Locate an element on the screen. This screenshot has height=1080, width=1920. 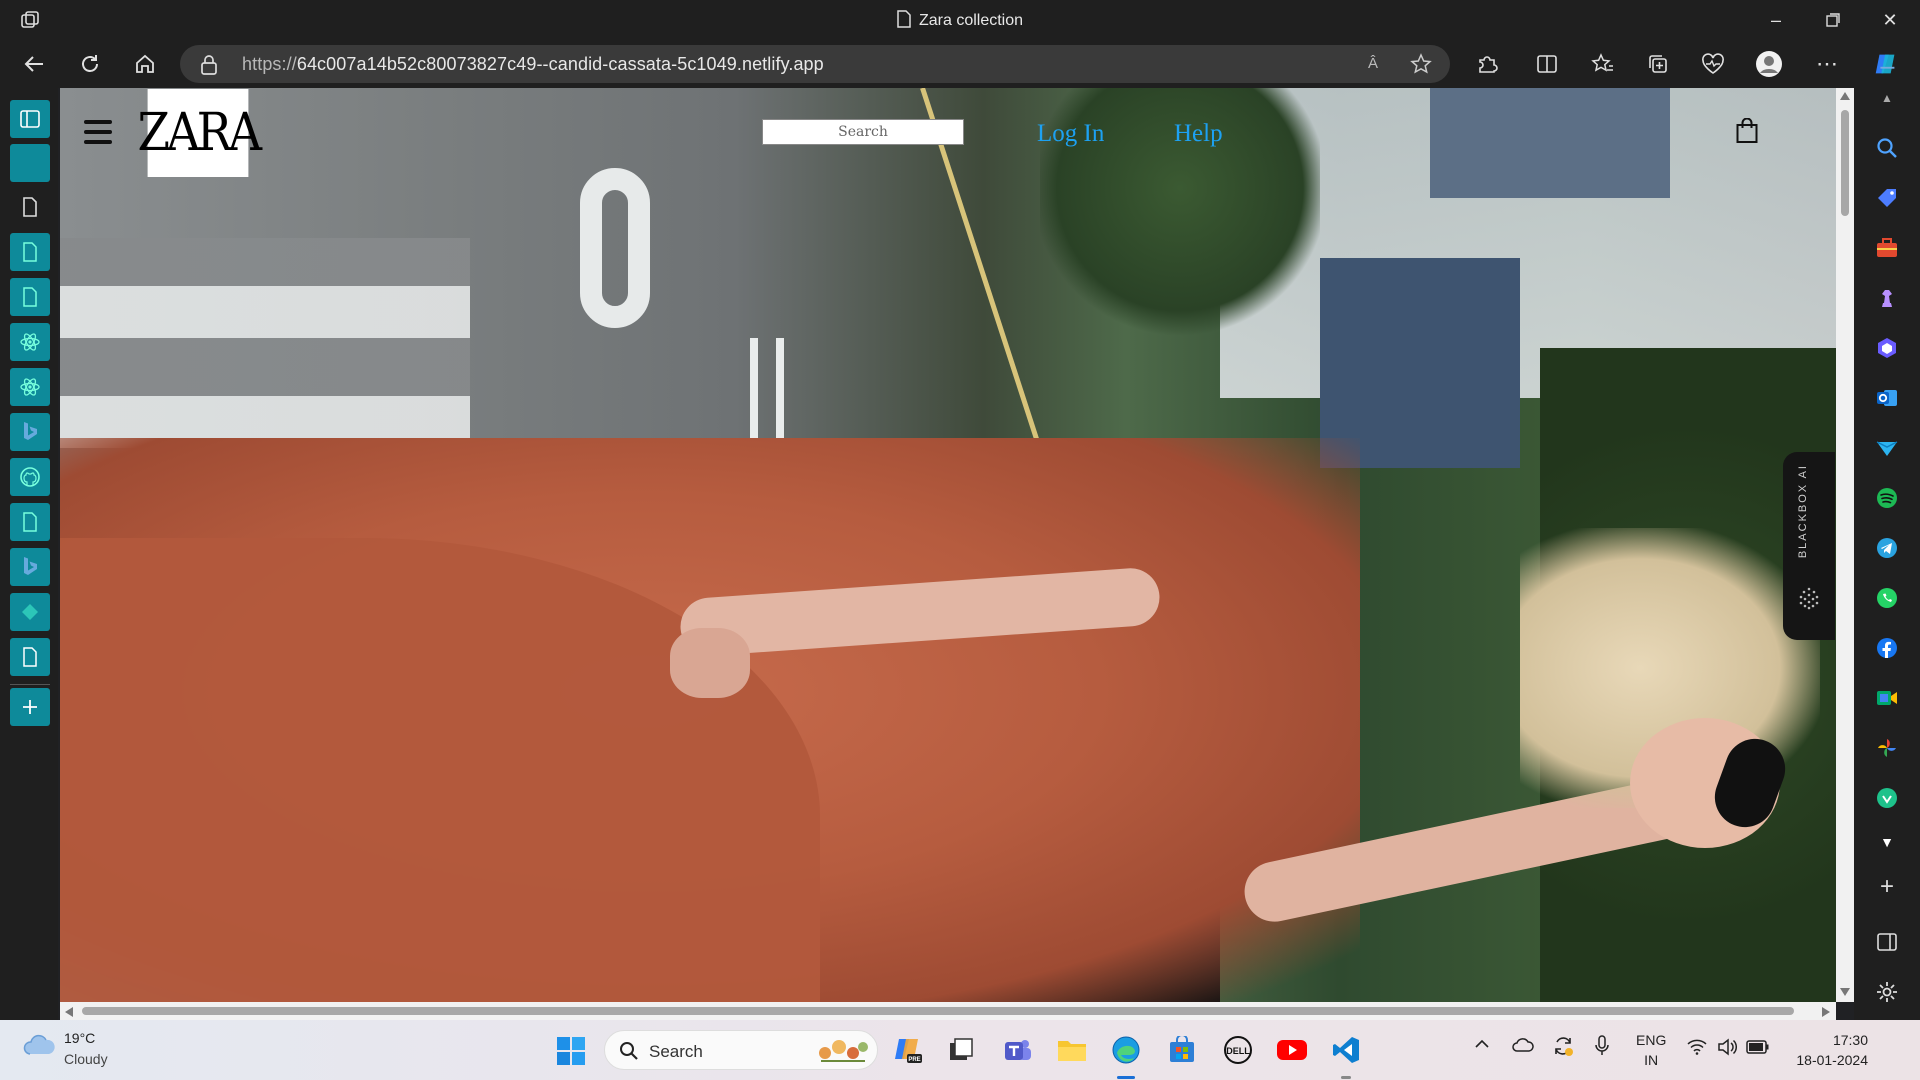
copilot-button is located at coordinates (1886, 64).